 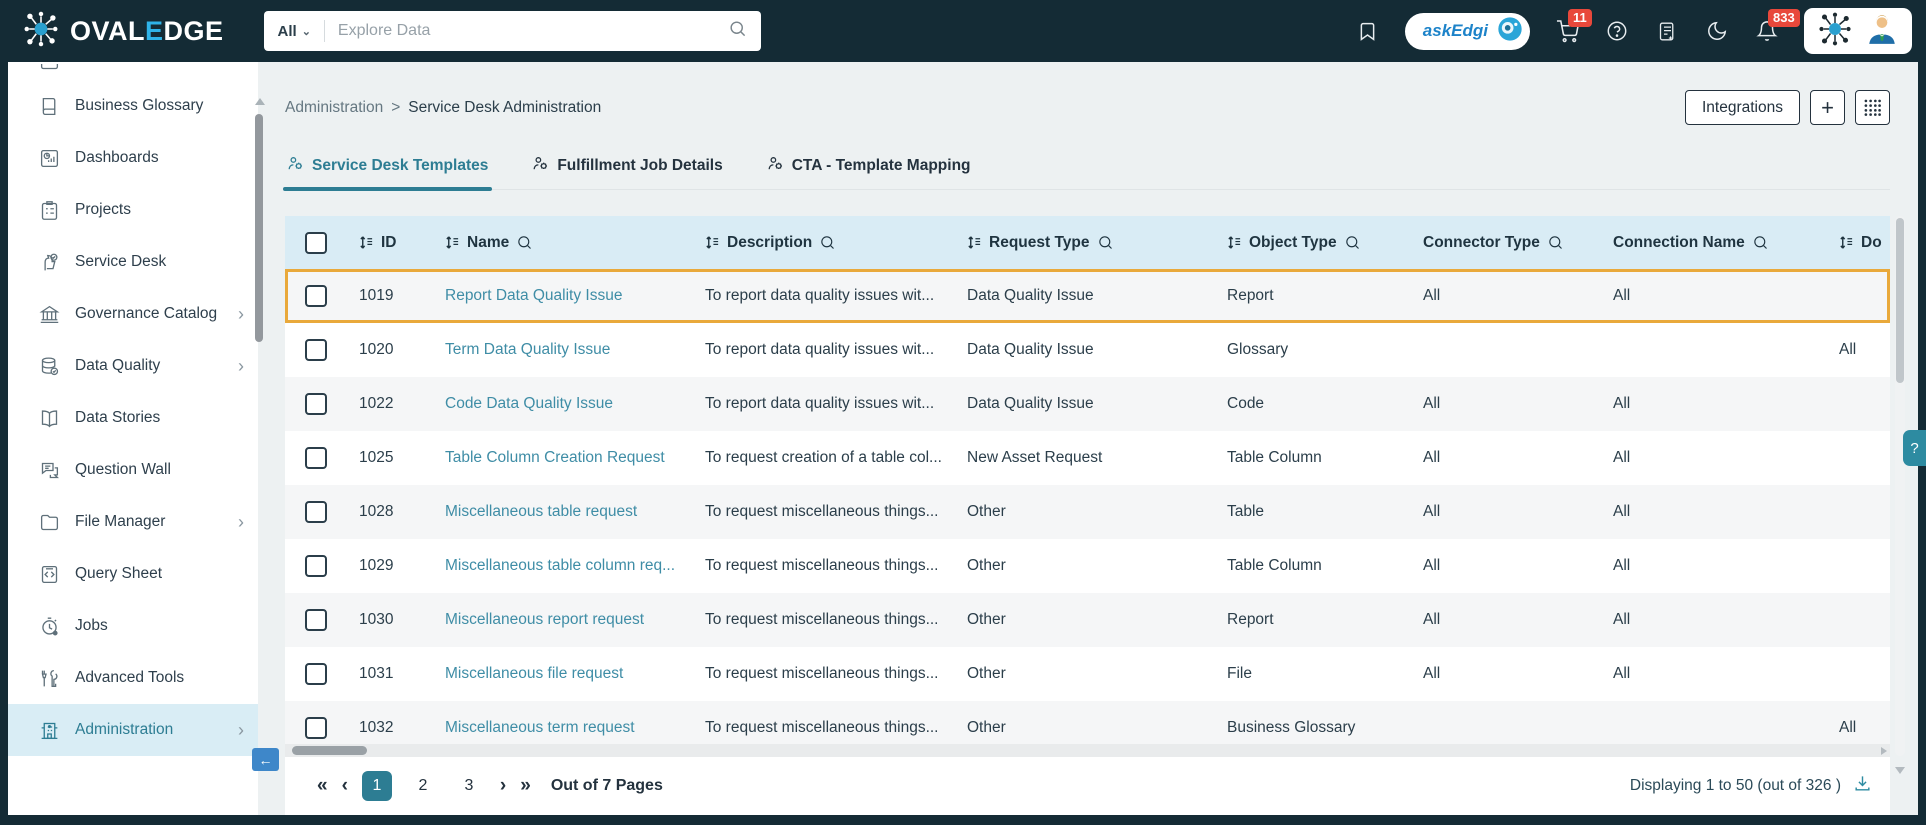 I want to click on sidebar-collapse-button: ←, so click(x=265, y=759).